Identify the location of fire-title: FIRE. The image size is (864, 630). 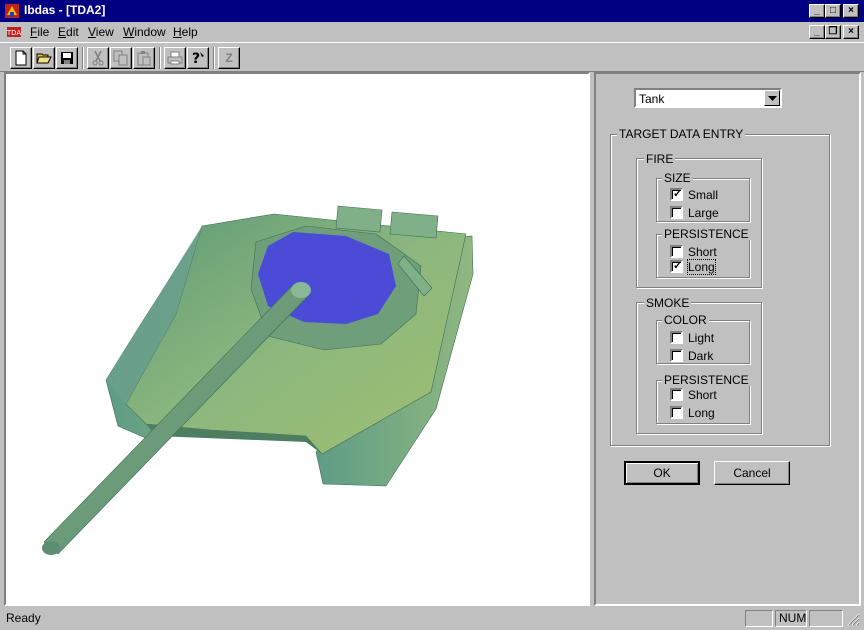
(660, 159).